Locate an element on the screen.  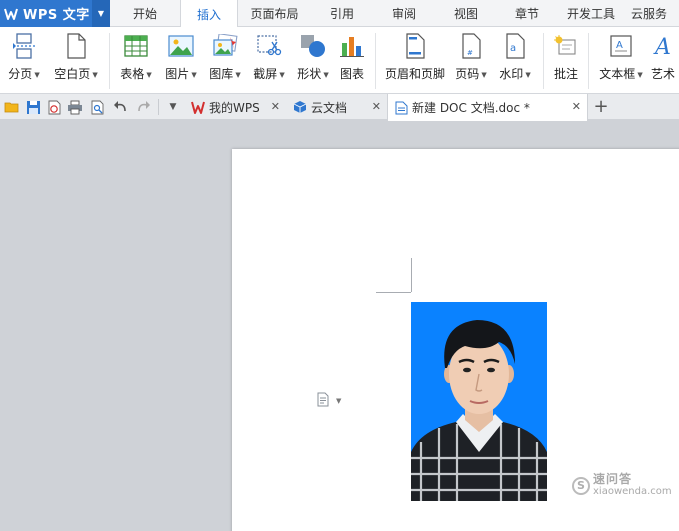
tab-chapter: 章节 is located at coordinates (527, 13).